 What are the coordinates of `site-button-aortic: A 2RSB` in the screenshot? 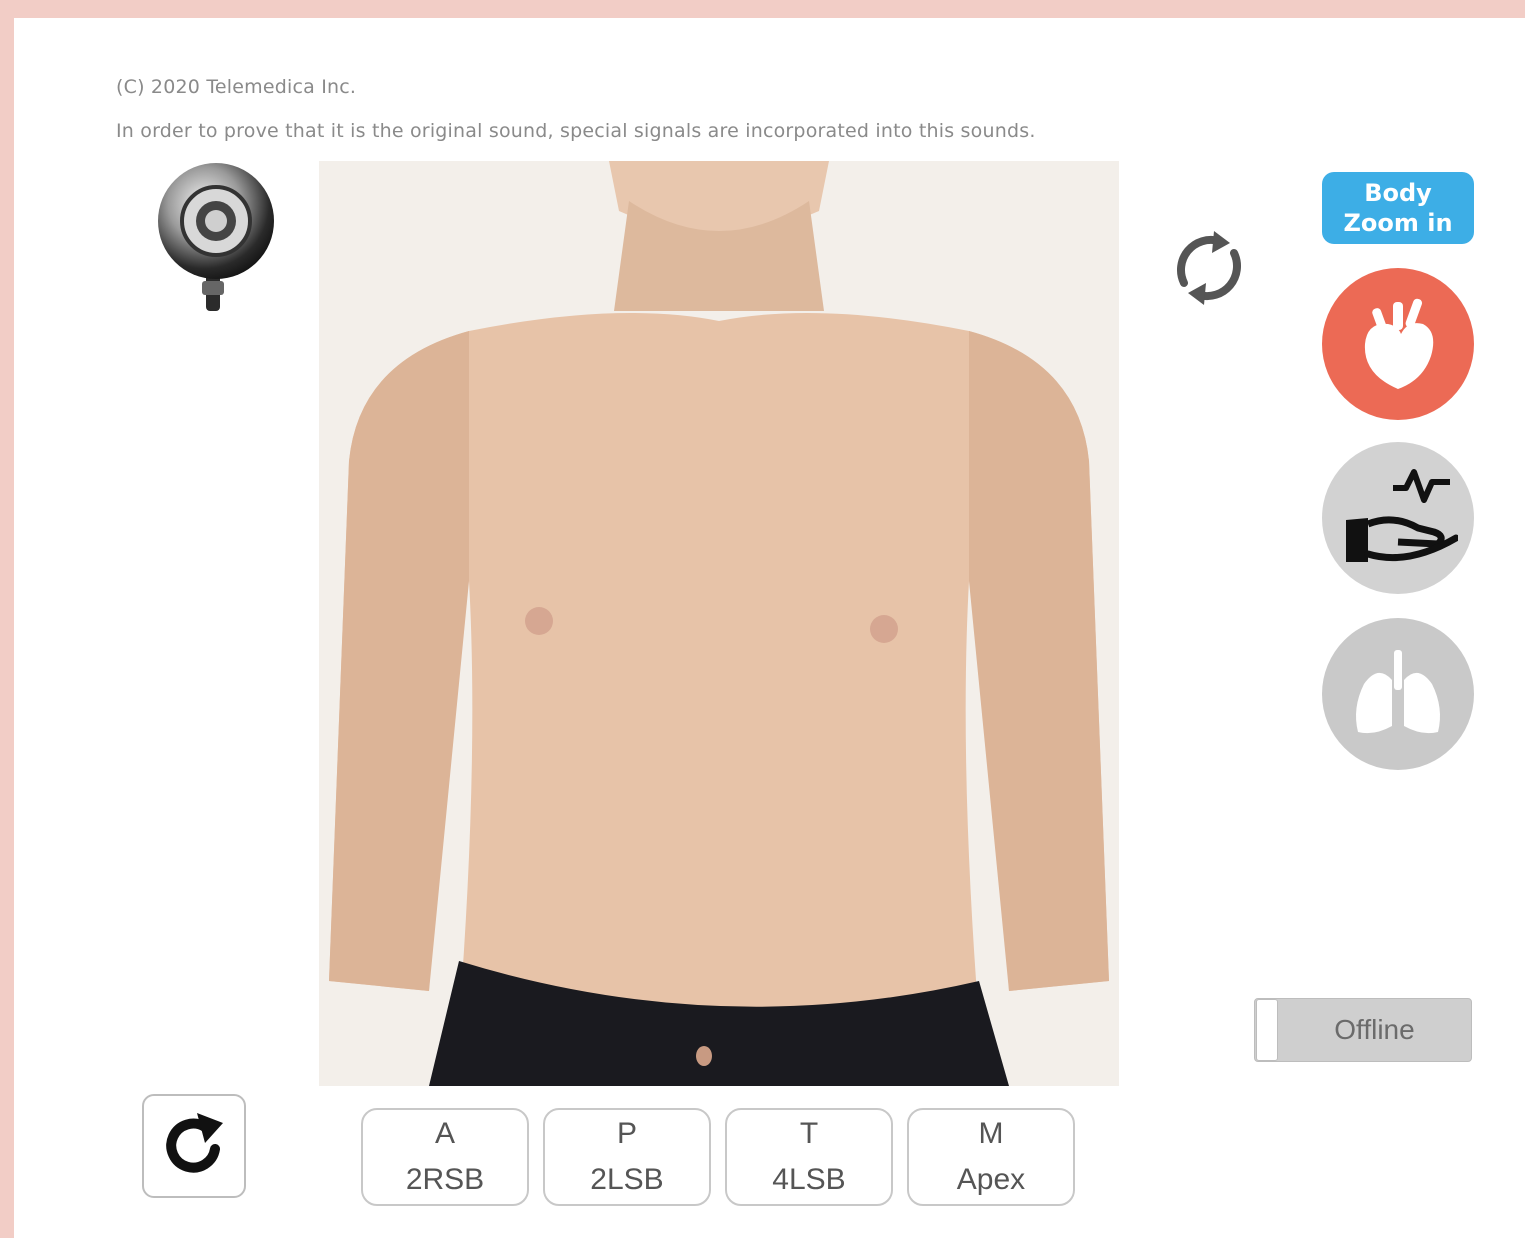 It's located at (445, 1157).